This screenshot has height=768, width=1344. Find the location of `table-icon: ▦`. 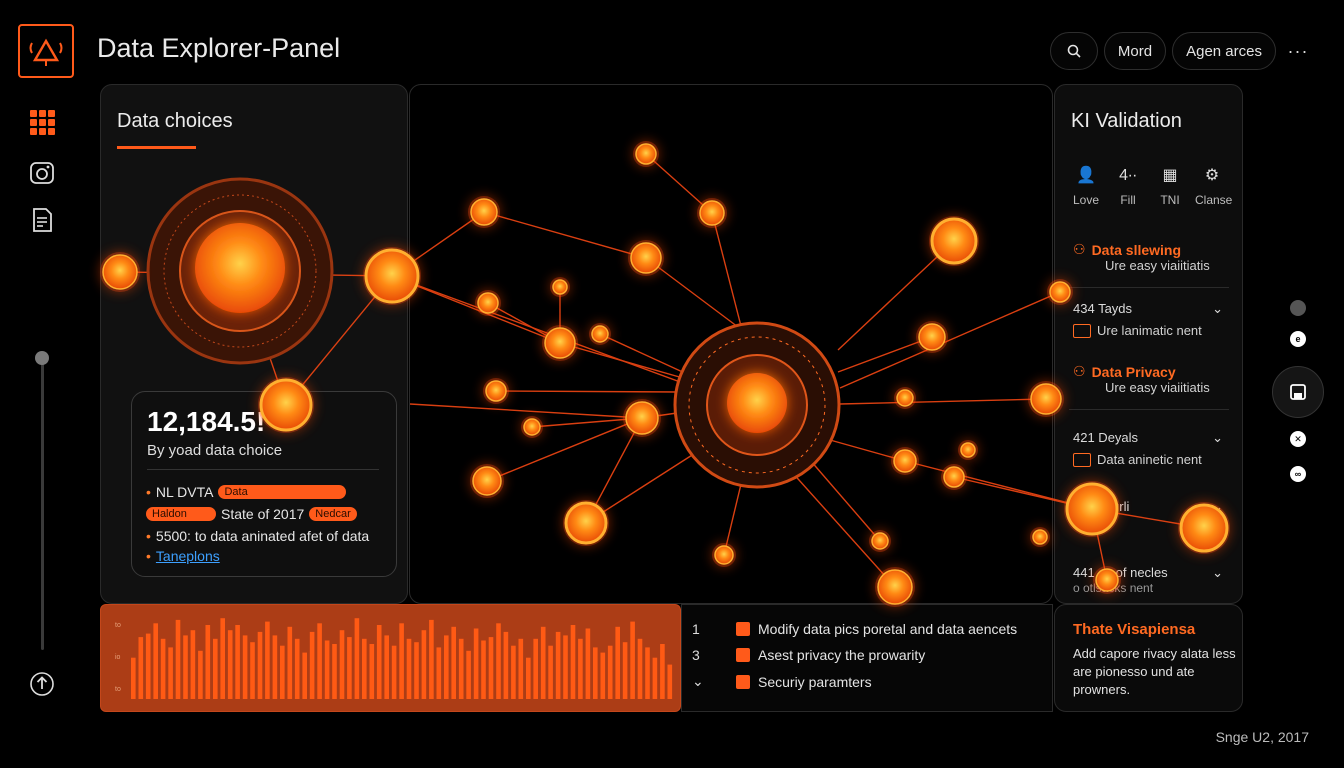

table-icon: ▦ is located at coordinates (1170, 175).